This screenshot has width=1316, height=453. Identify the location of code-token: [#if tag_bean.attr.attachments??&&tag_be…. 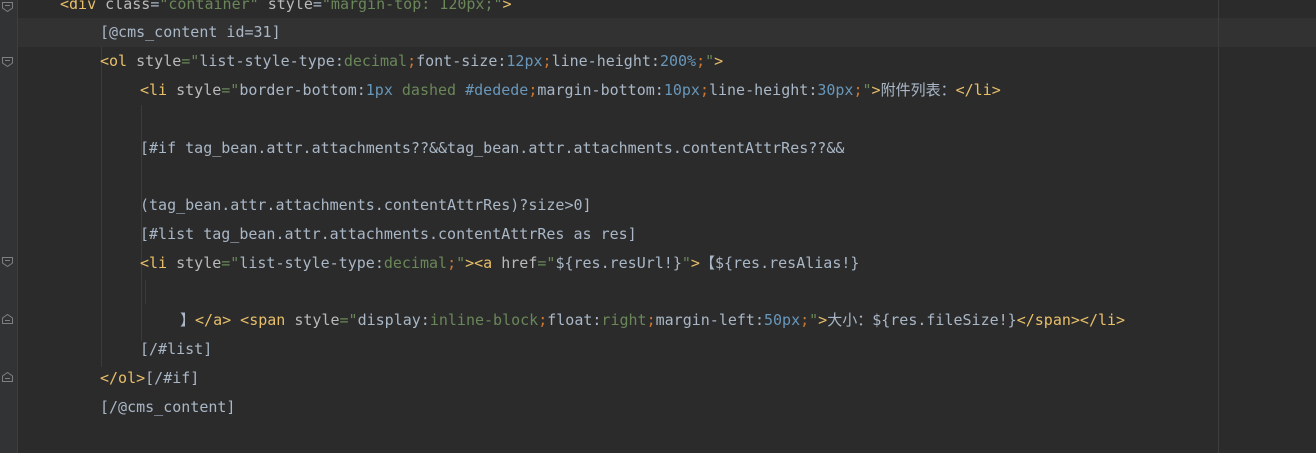
(492, 148).